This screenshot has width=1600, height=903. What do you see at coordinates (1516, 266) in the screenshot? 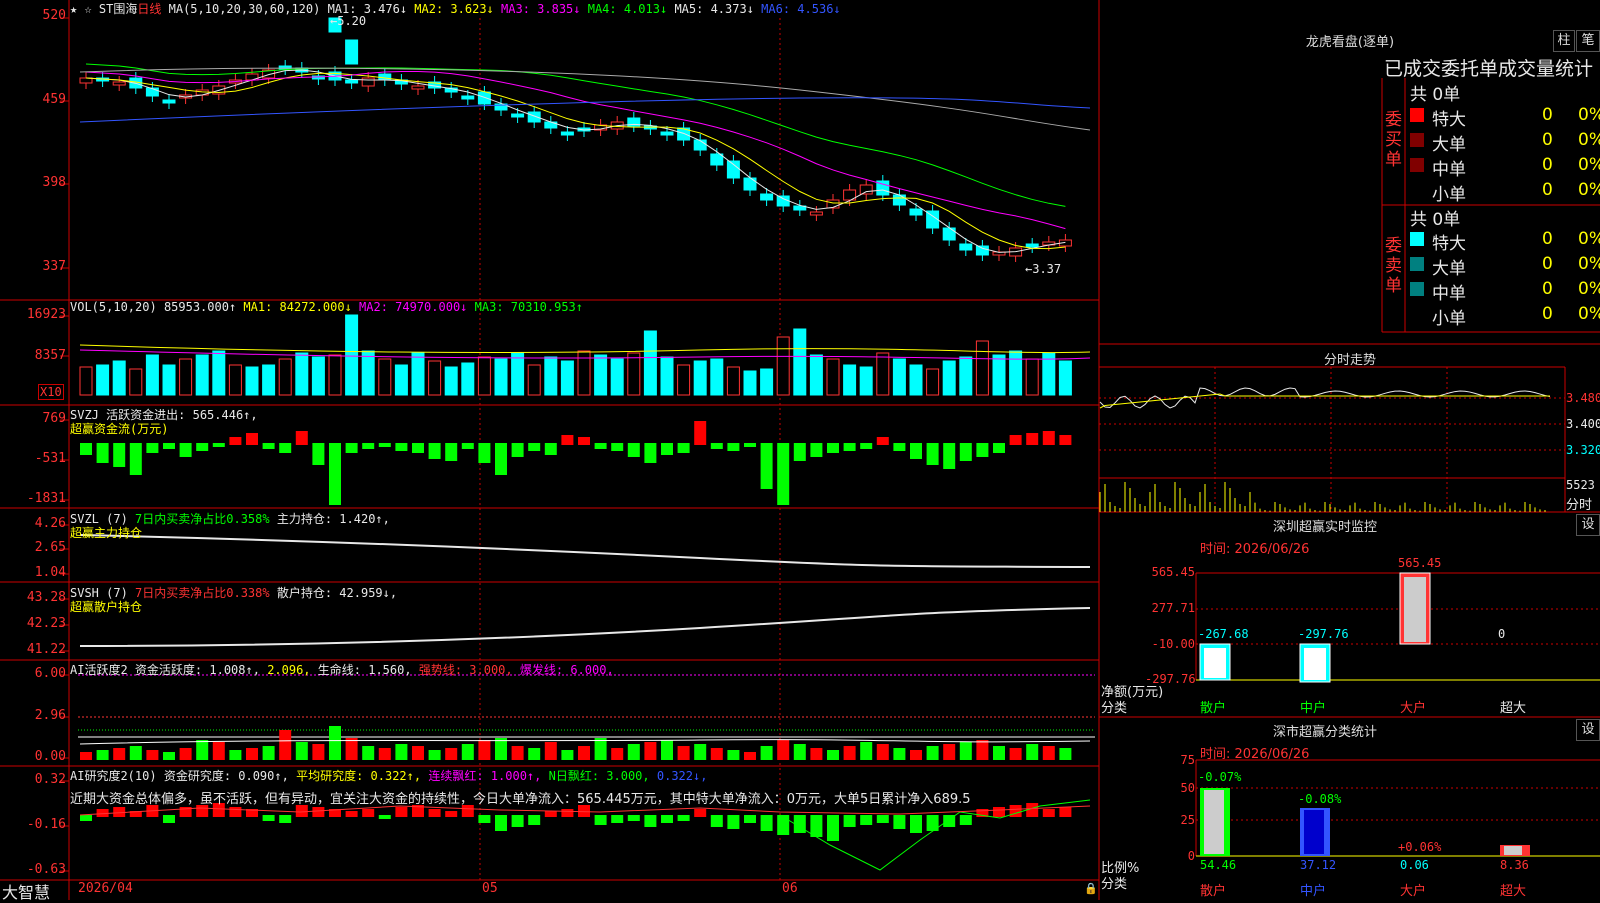
I see `lhb-row-sell: 大单 0 0%` at bounding box center [1516, 266].